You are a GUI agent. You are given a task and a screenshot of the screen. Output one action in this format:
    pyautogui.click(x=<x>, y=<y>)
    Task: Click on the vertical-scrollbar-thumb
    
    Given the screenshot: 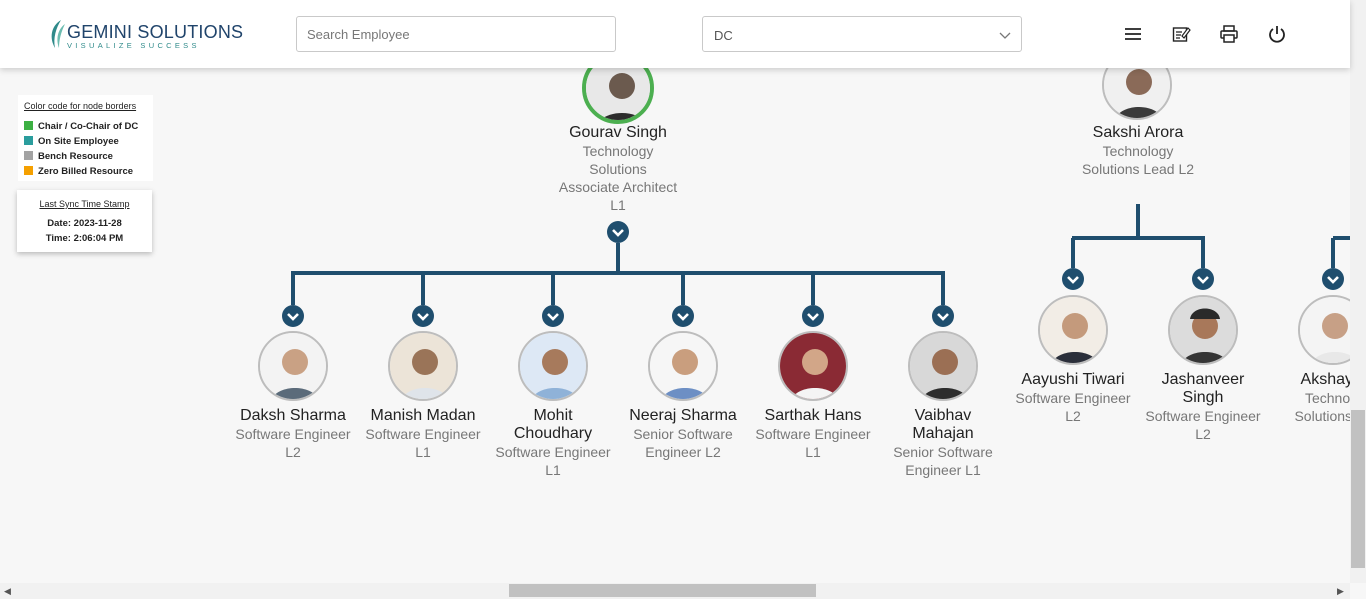 What is the action you would take?
    pyautogui.click(x=1358, y=489)
    